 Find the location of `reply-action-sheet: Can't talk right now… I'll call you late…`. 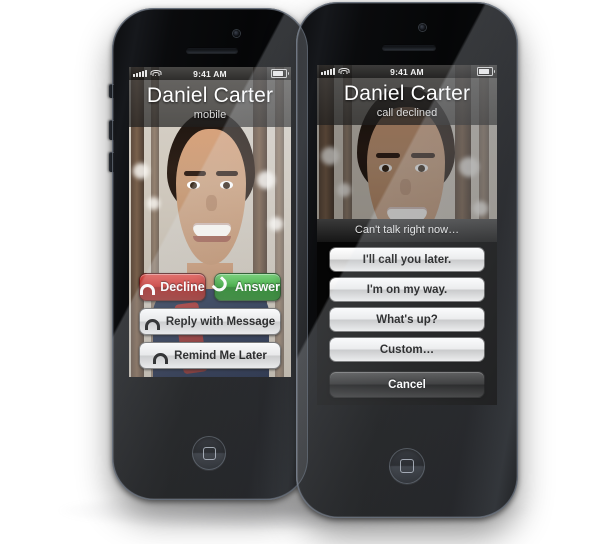

reply-action-sheet: Can't talk right now… I'll call you late… is located at coordinates (407, 312).